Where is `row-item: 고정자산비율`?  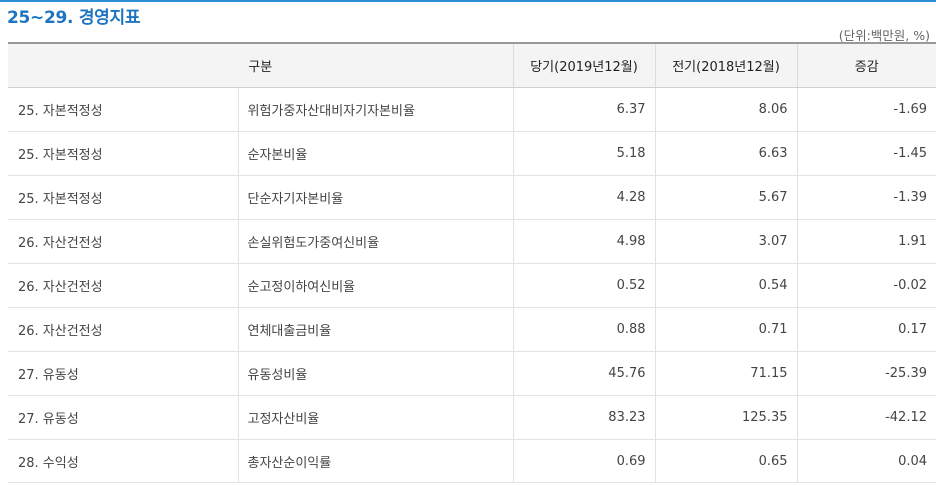
row-item: 고정자산비율 is located at coordinates (375, 417).